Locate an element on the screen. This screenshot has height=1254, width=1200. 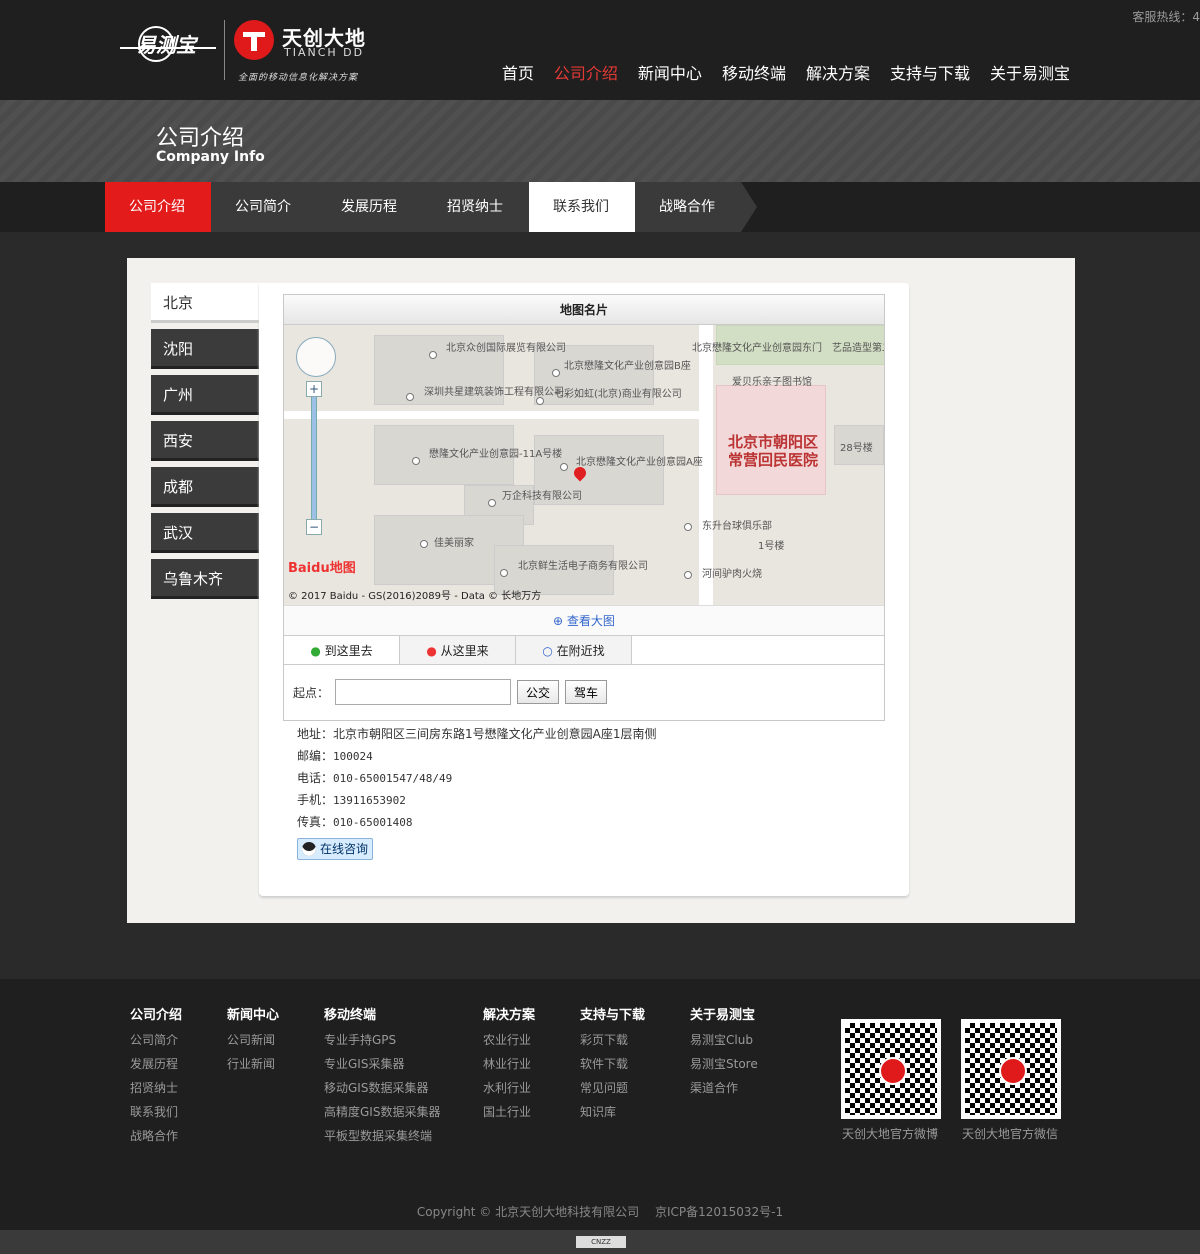
sub-nav: 公司介绍 公司简介 发展历程 招贤纳士 联系我们 战略合作 is located at coordinates (600, 207).